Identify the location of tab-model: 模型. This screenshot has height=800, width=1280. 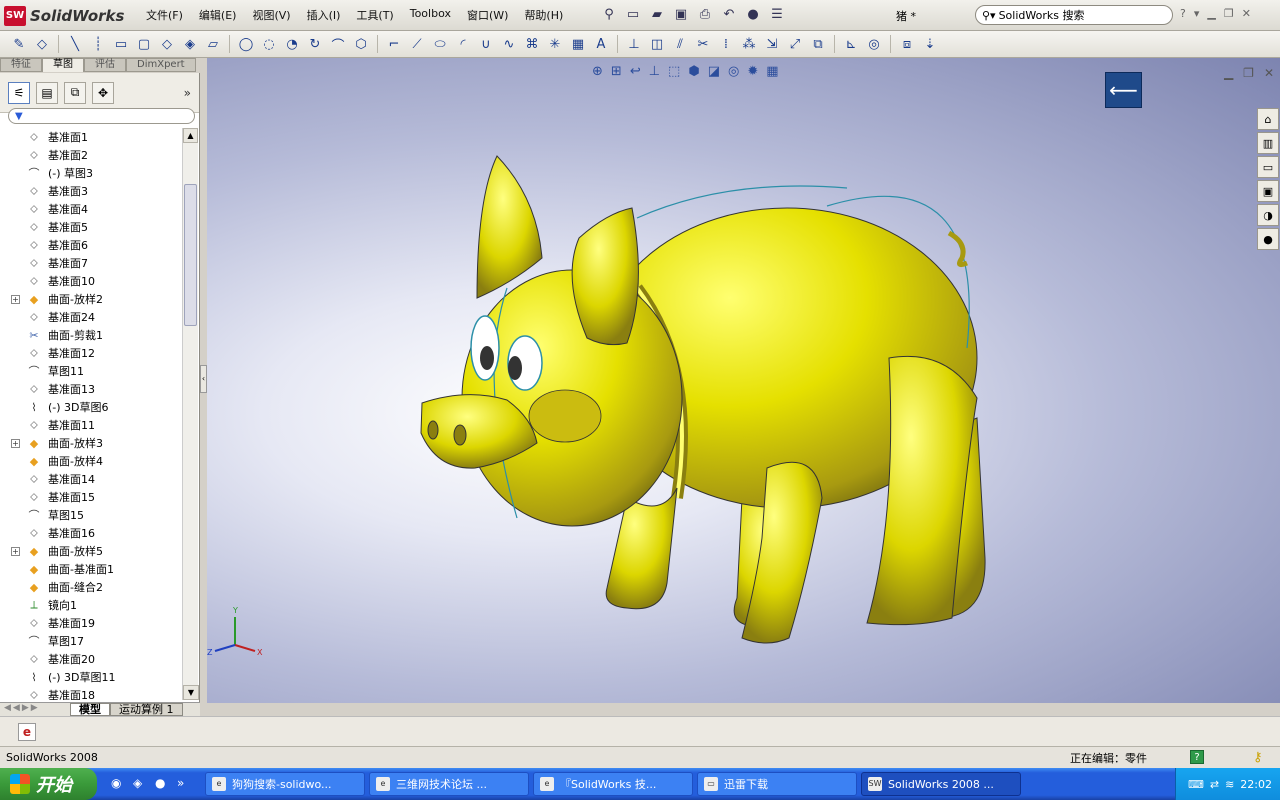
(90, 709).